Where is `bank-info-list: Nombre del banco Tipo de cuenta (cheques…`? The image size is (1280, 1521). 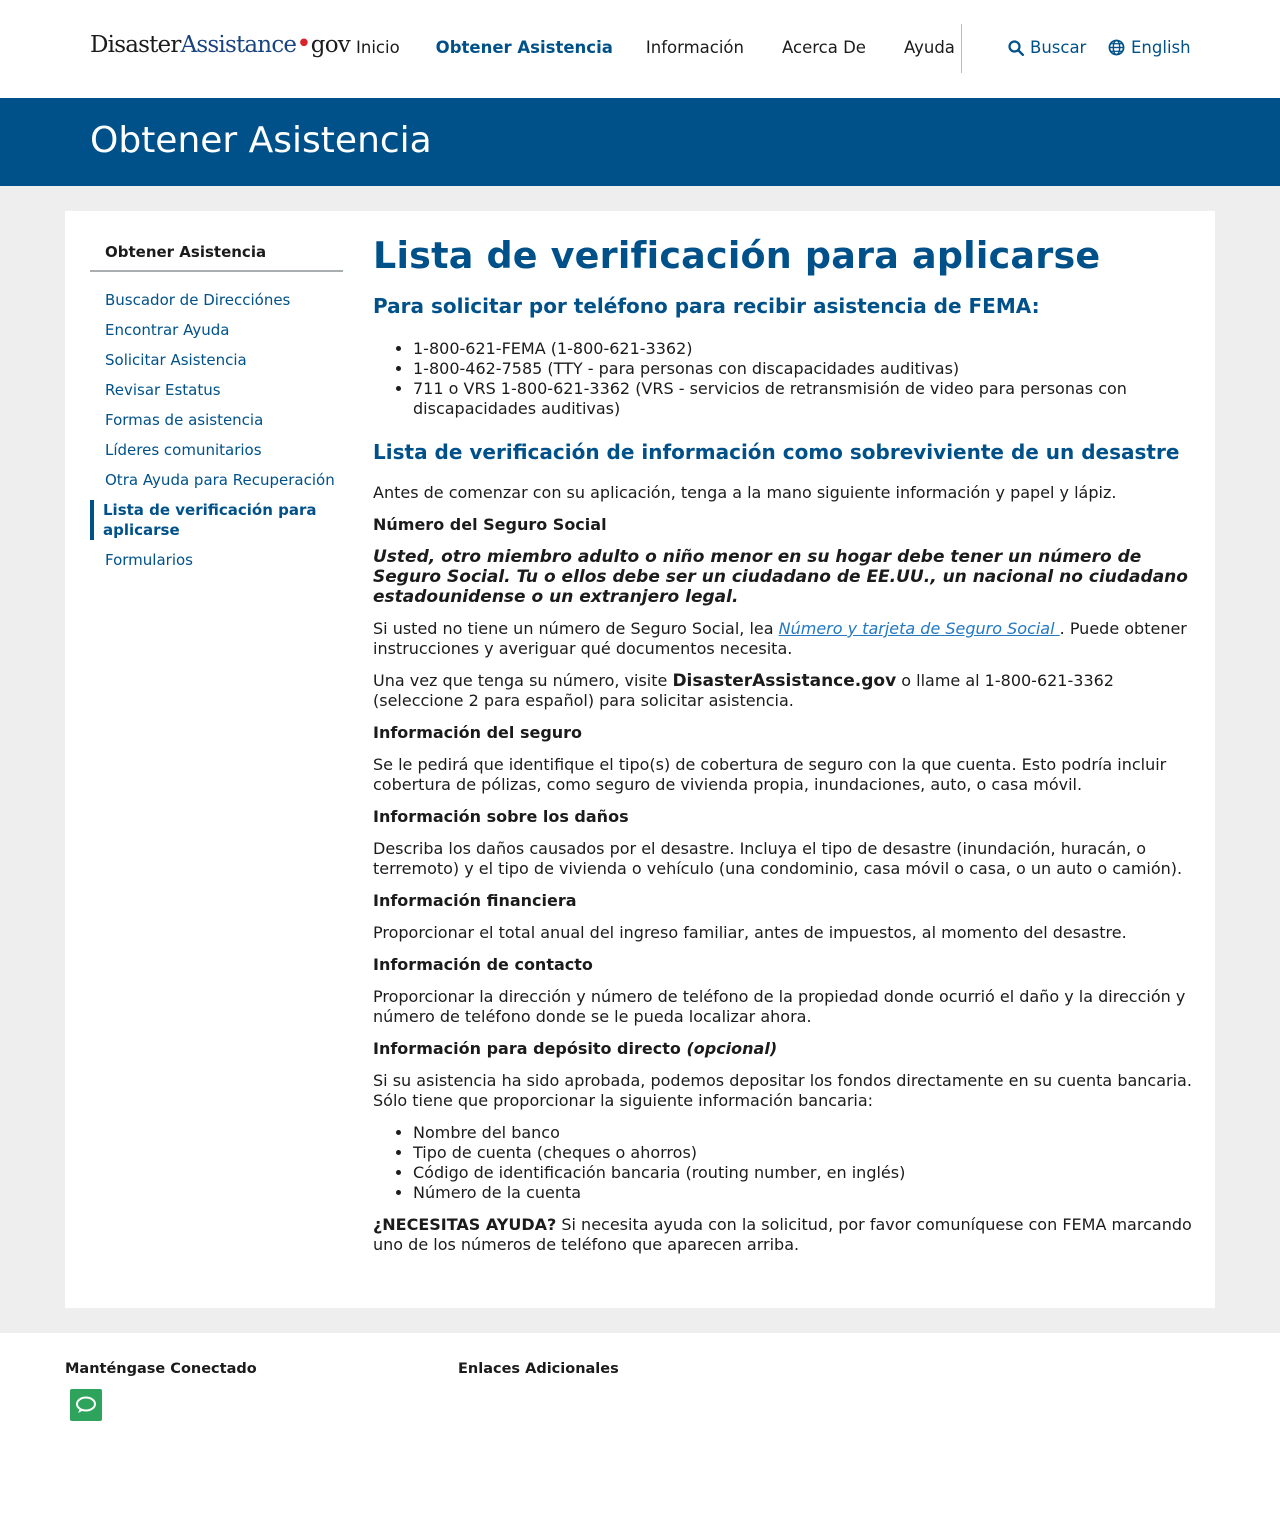 bank-info-list: Nombre del banco Tipo de cuenta (cheques… is located at coordinates (803, 1163).